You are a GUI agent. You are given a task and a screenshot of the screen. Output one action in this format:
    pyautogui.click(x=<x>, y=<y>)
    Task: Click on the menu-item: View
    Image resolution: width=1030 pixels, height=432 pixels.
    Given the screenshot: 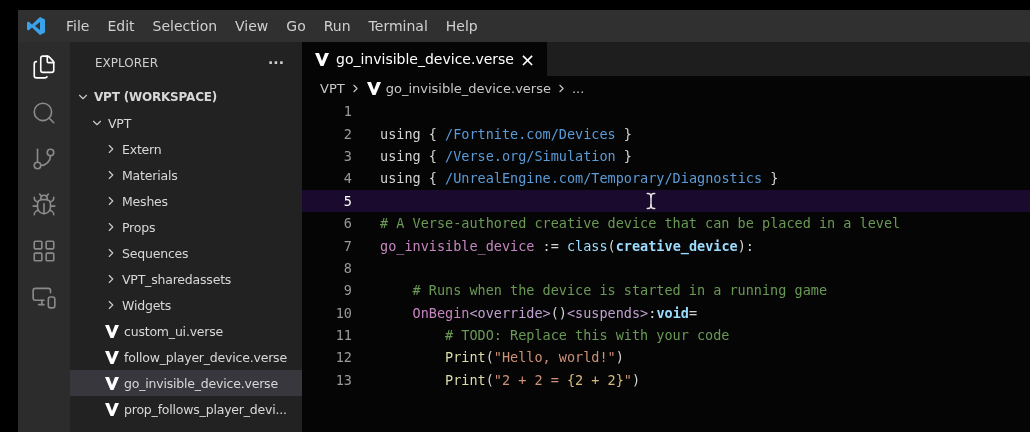 What is the action you would take?
    pyautogui.click(x=252, y=26)
    